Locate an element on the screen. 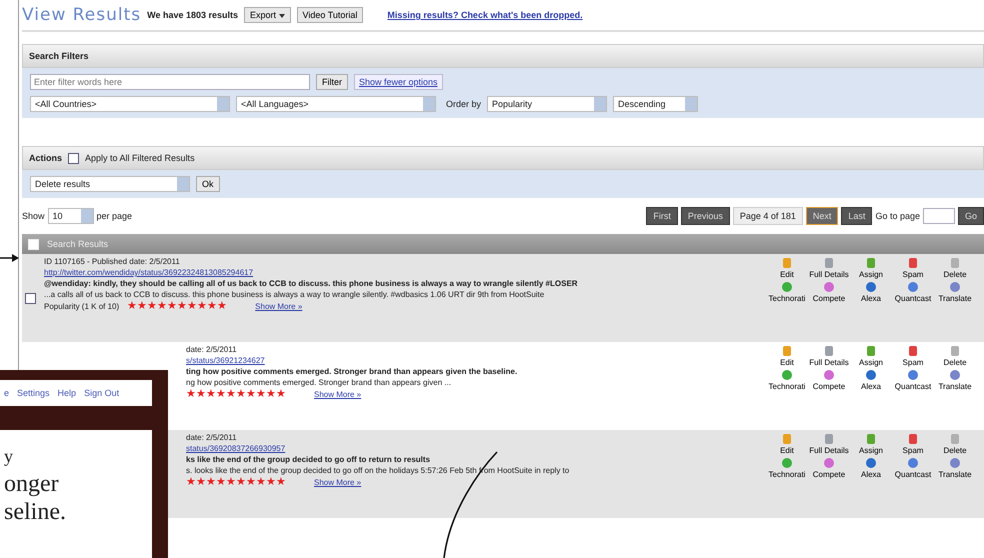  results-title: Search Results is located at coordinates (77, 244).